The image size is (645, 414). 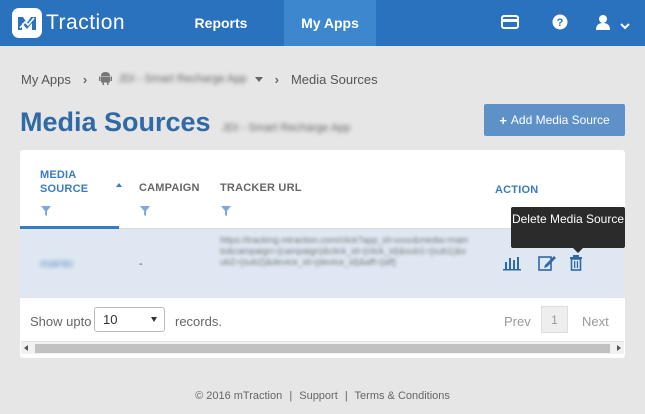 I want to click on top-navbar: Traction Reports My Apps ?, so click(x=322, y=23).